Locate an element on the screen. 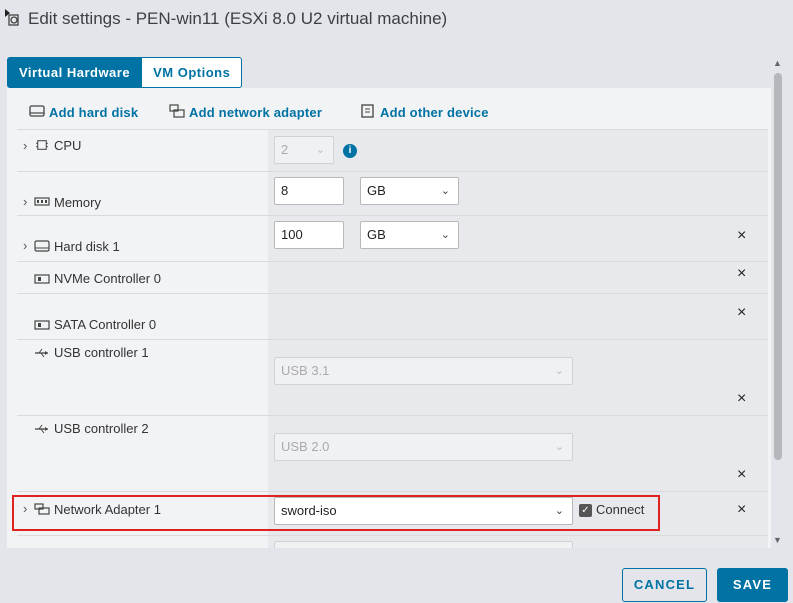 This screenshot has height=603, width=793. memory-icon is located at coordinates (42, 201).